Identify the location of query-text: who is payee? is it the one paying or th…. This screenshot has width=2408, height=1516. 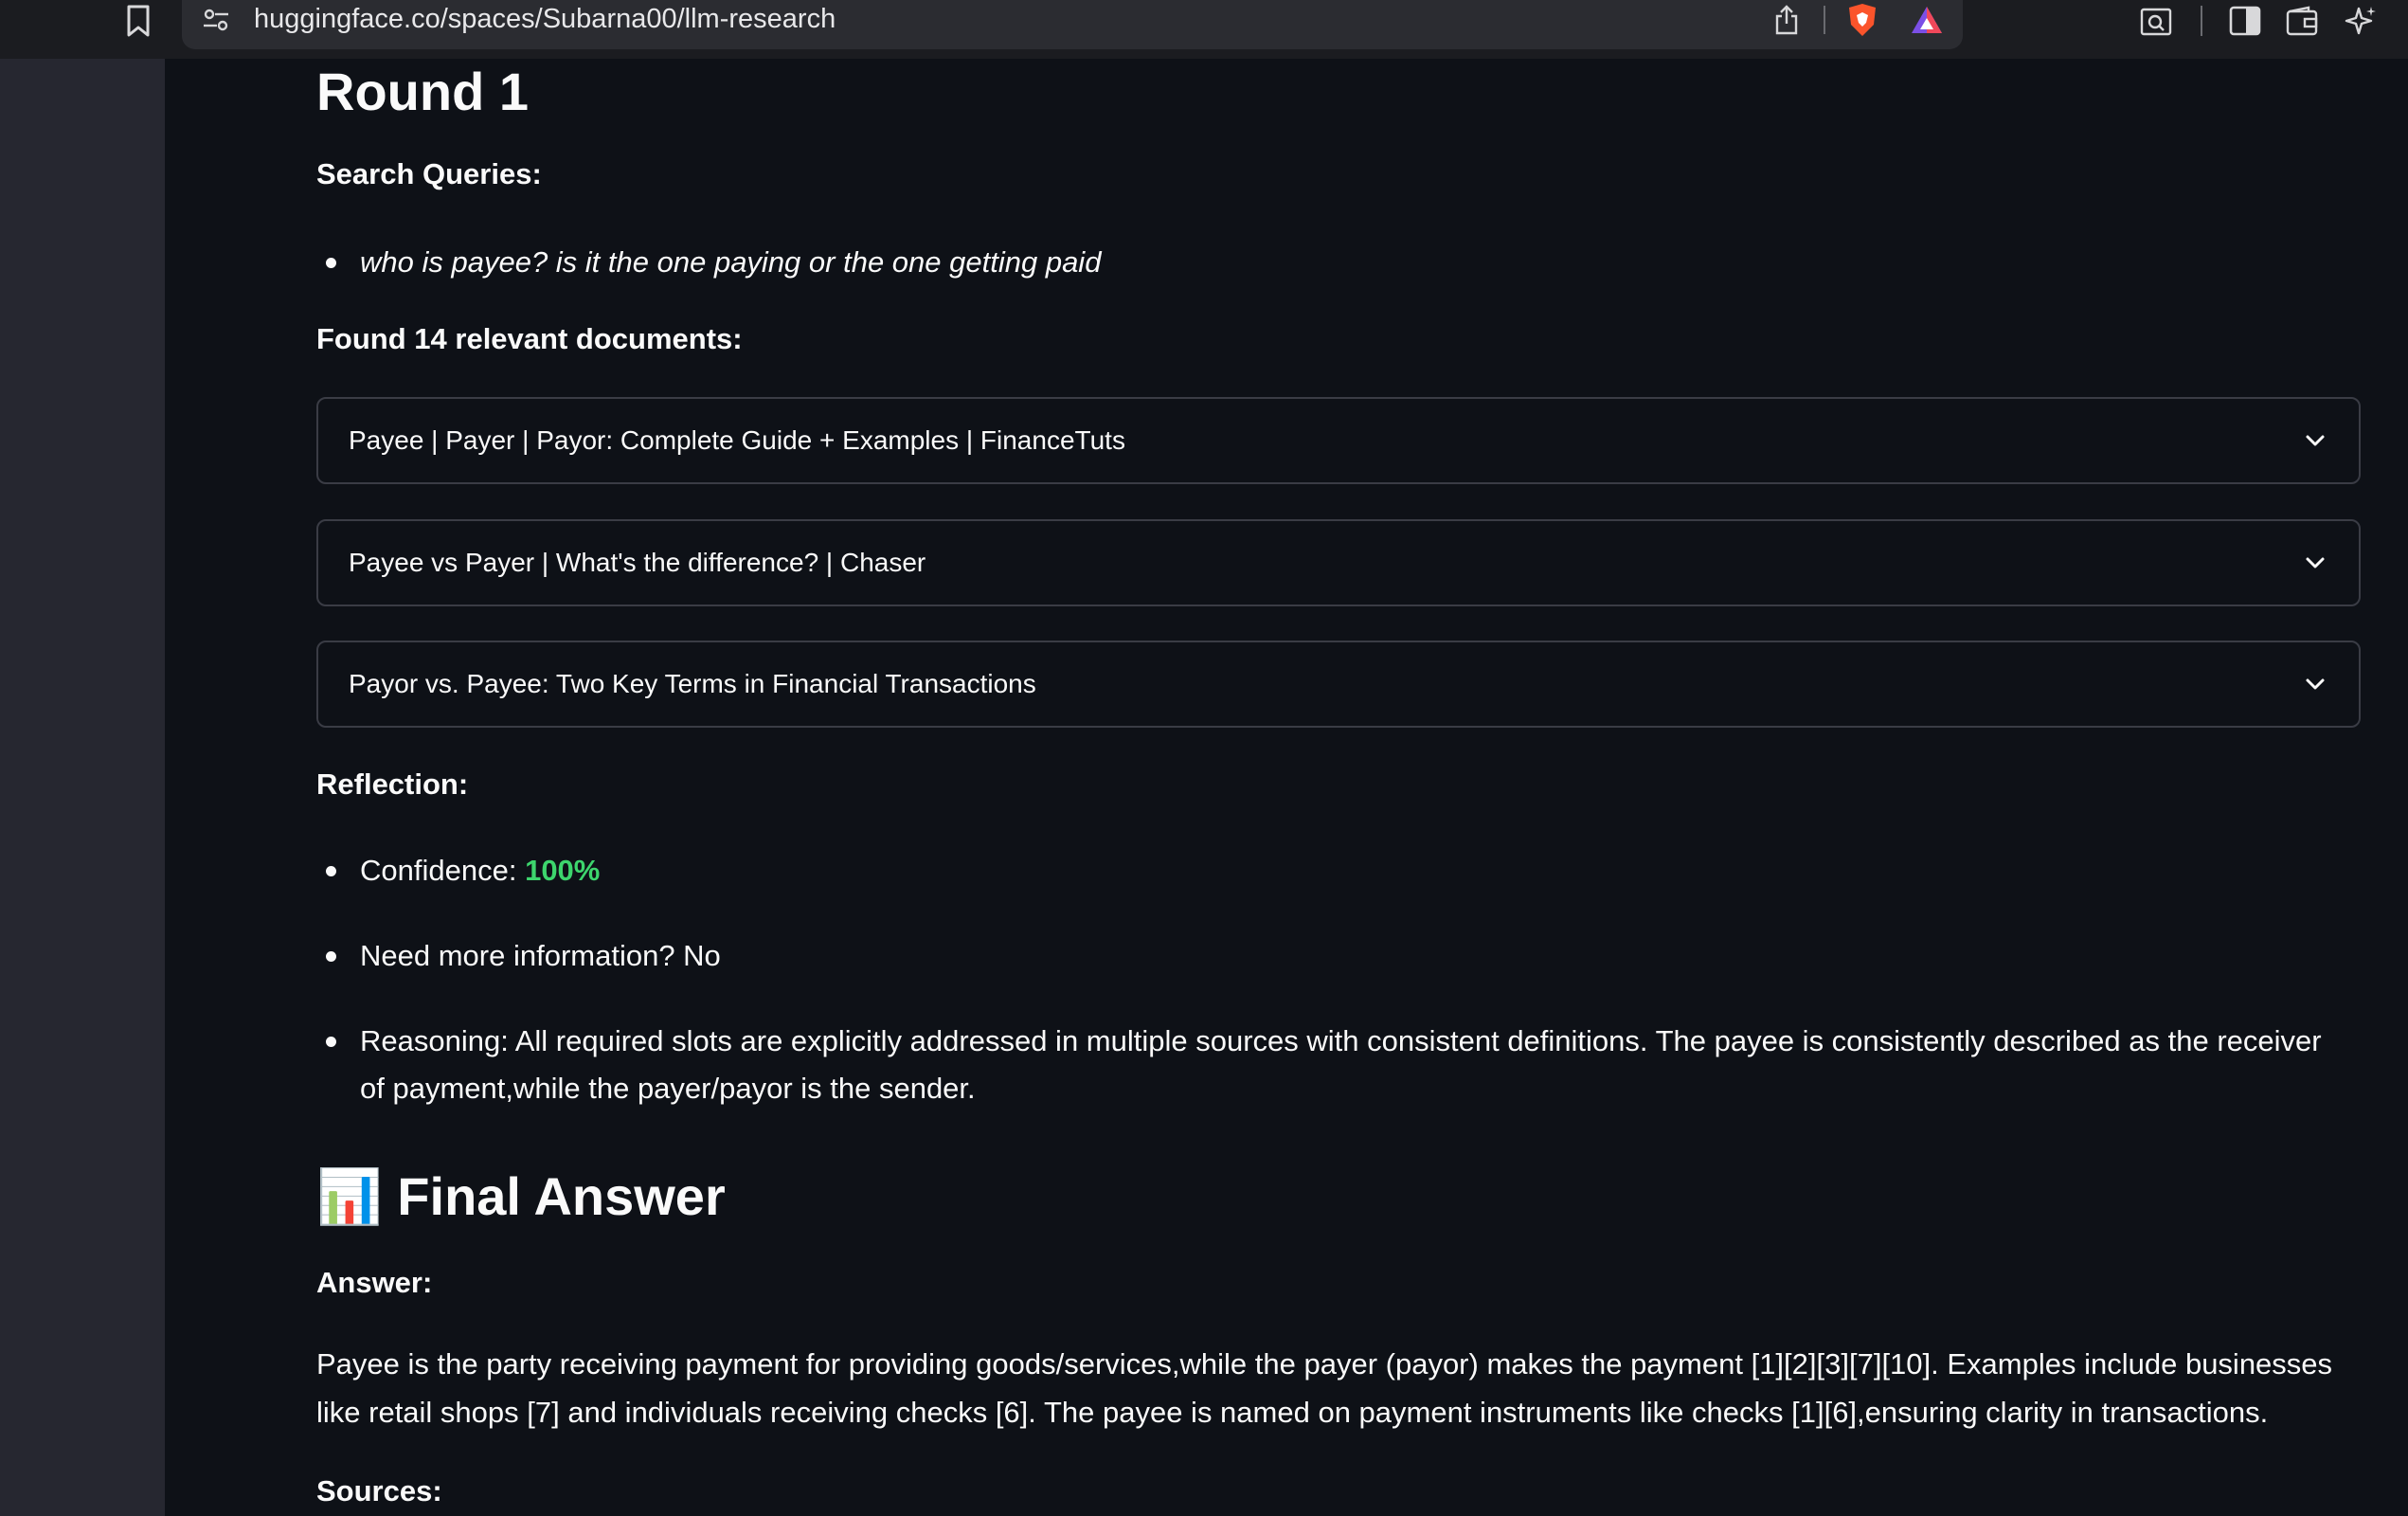
(731, 262).